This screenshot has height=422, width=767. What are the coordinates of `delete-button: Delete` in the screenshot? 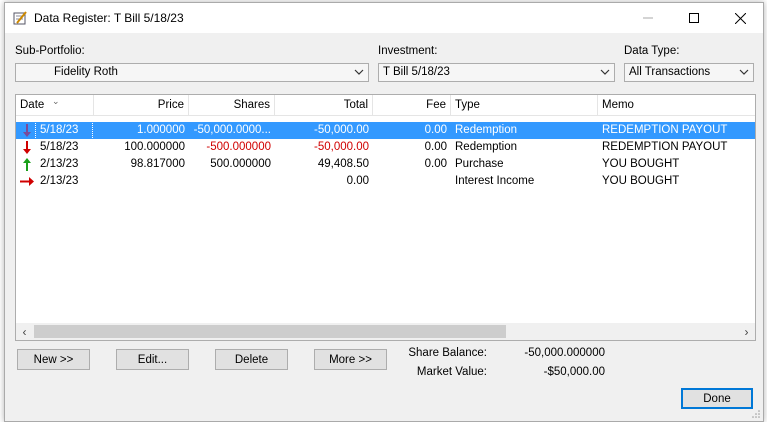 It's located at (251, 359).